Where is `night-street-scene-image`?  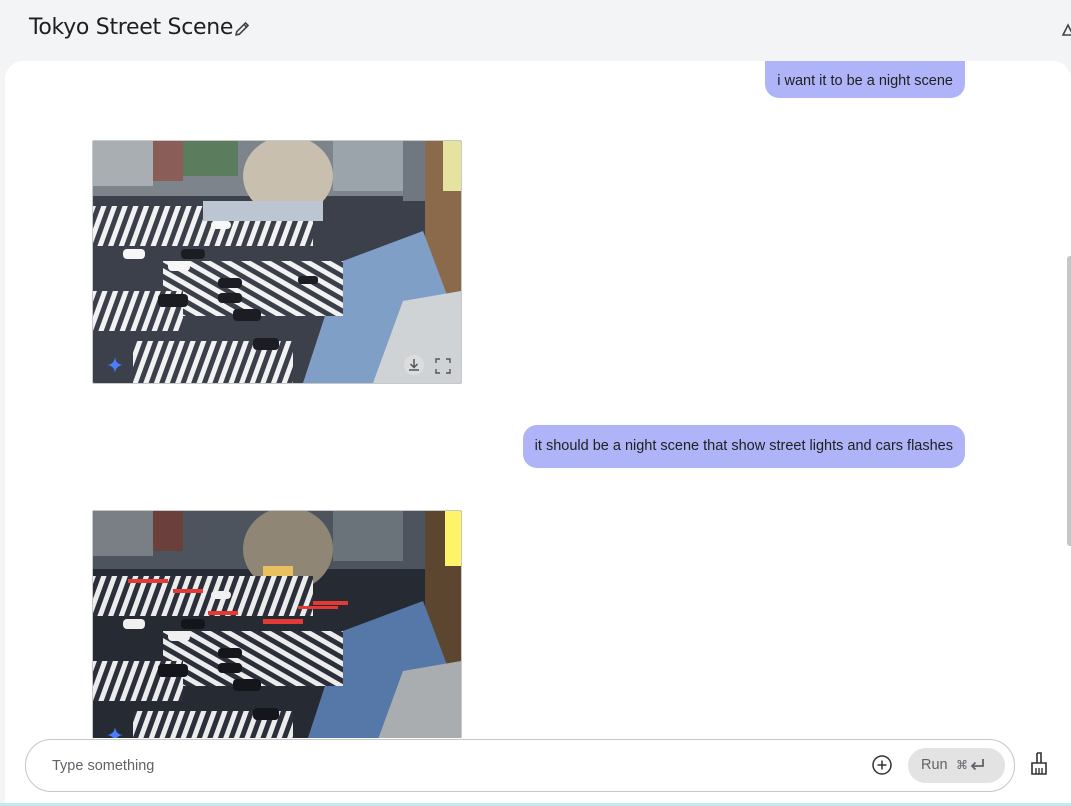 night-street-scene-image is located at coordinates (277, 624).